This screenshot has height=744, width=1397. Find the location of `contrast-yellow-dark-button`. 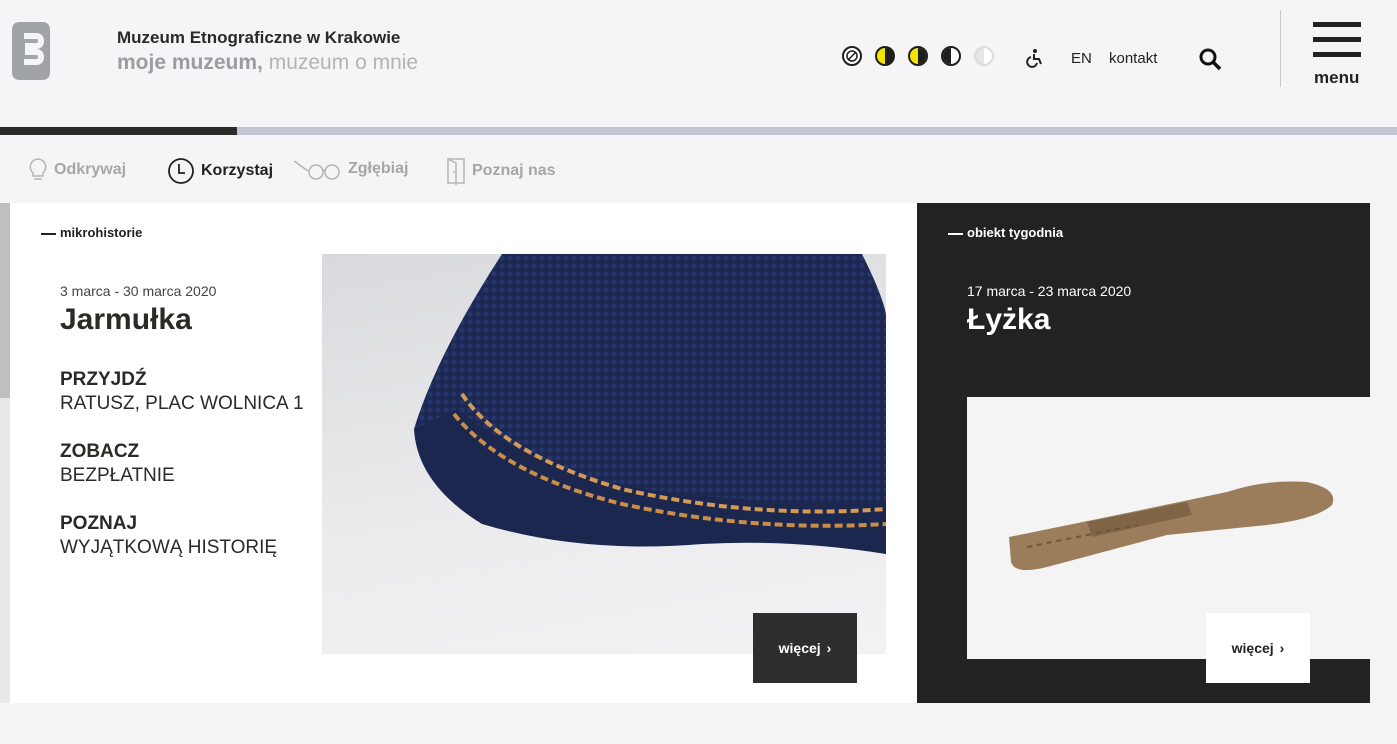

contrast-yellow-dark-button is located at coordinates (918, 56).